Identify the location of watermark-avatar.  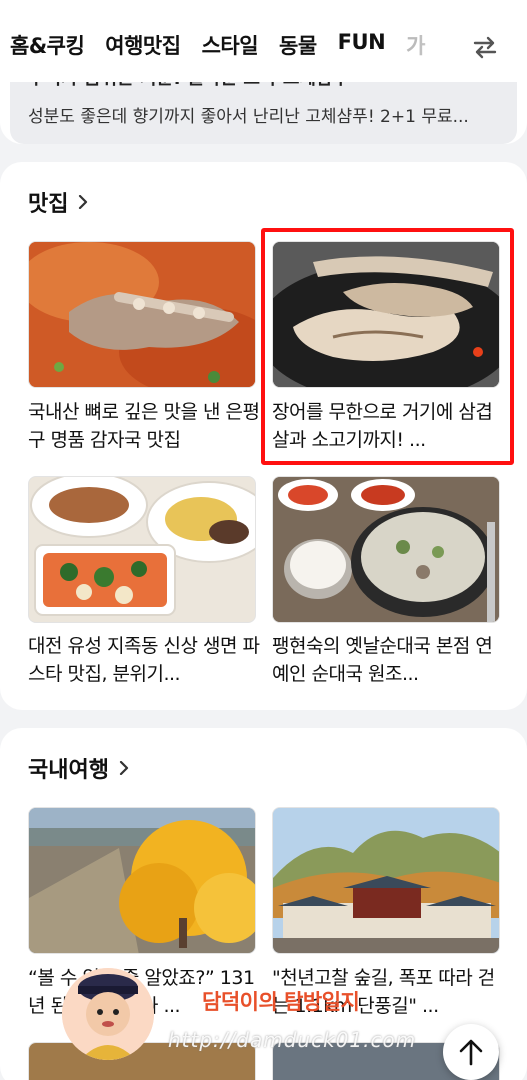
(108, 1014).